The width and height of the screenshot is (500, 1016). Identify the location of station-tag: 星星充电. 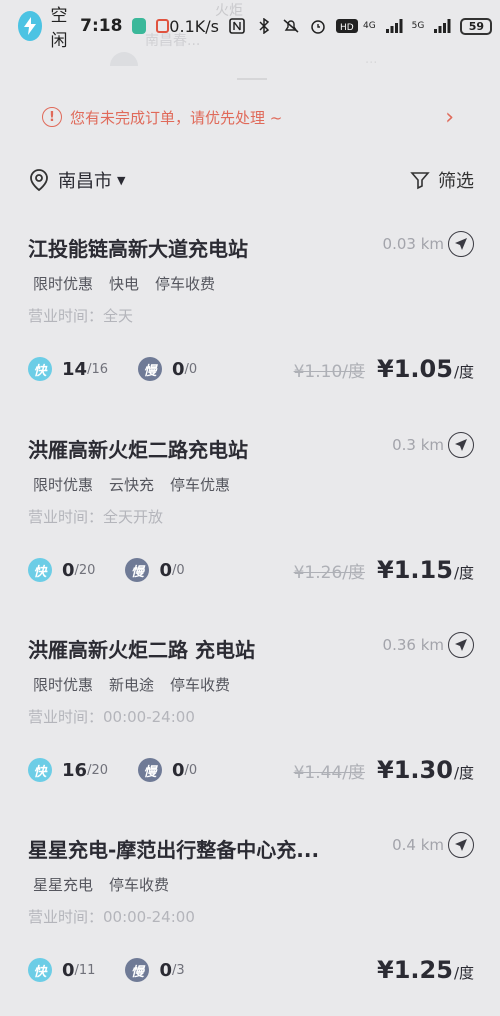
(63, 885).